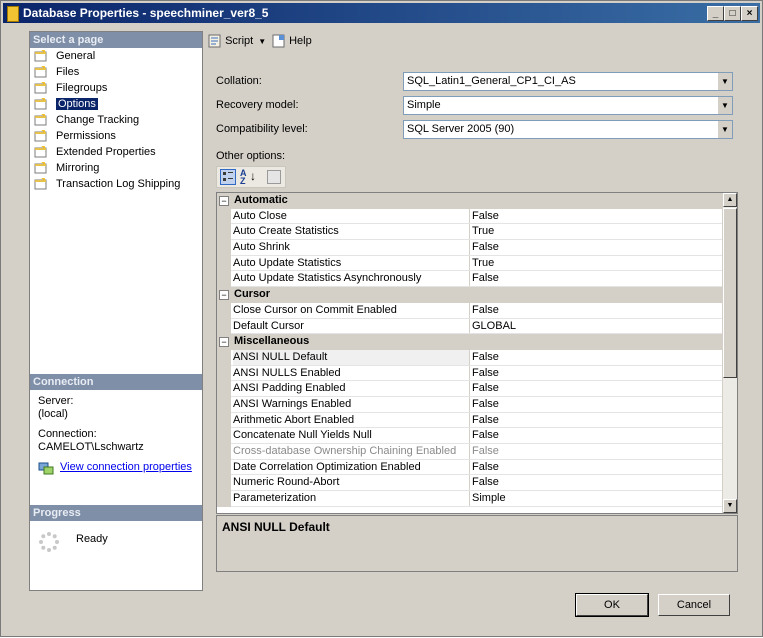 This screenshot has width=763, height=638. I want to click on grid-scrollbar: ▲ ▼, so click(729, 353).